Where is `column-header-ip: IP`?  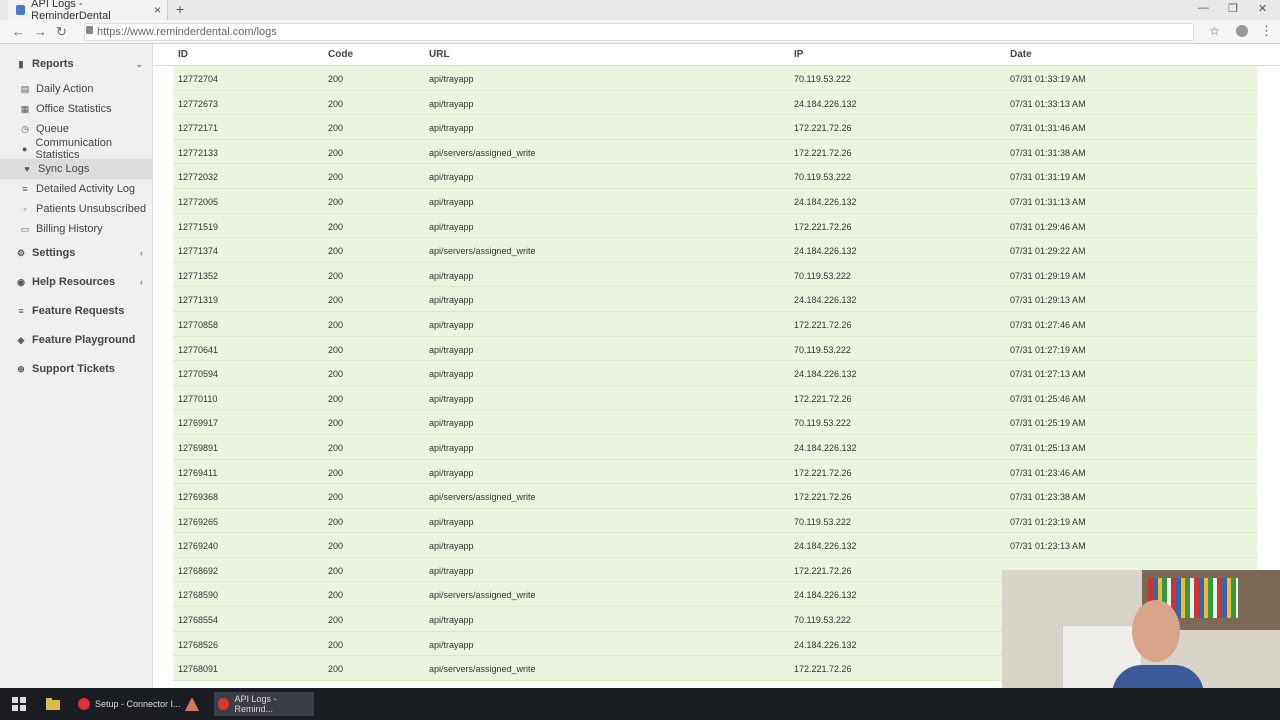 column-header-ip: IP is located at coordinates (798, 54).